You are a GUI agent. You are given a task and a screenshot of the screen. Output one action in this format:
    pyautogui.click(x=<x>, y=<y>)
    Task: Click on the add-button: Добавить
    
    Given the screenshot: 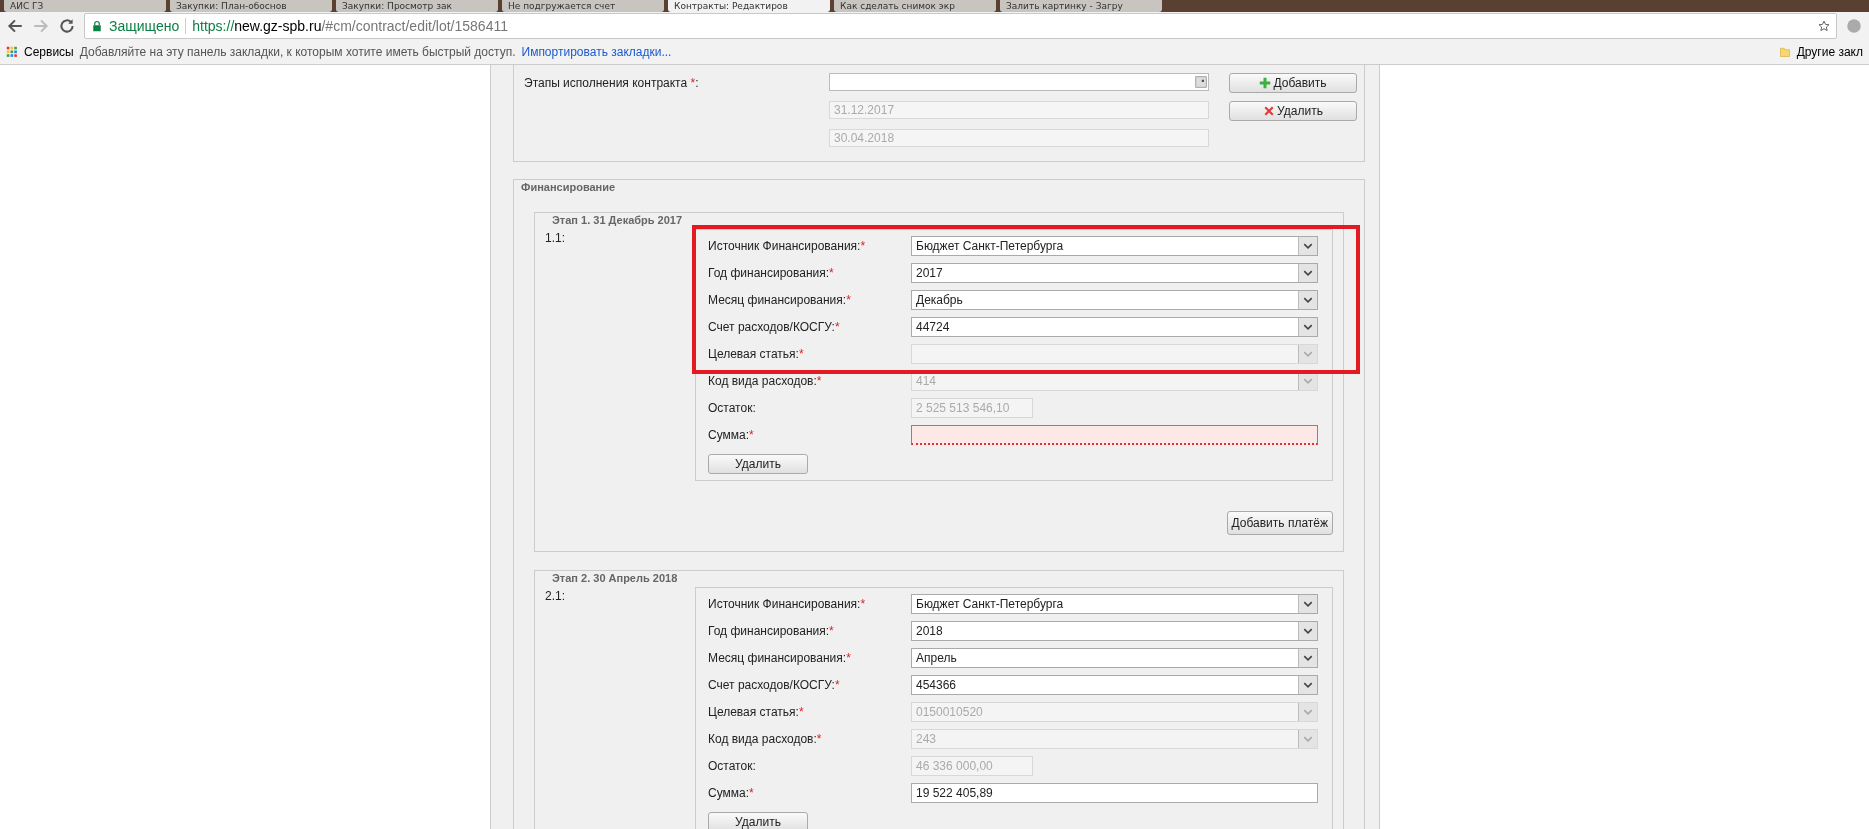 What is the action you would take?
    pyautogui.click(x=1293, y=83)
    